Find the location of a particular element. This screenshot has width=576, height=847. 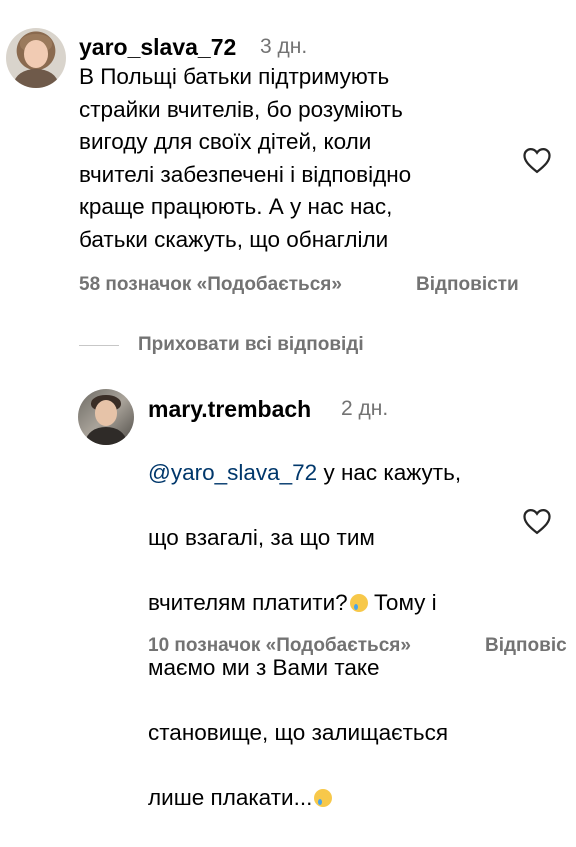

reply-text-line: вчителям платити? is located at coordinates (248, 602).